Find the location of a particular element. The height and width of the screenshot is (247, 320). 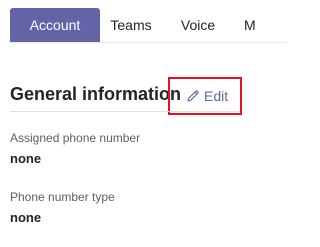

tab-bar: Account Teams Voice M is located at coordinates (148, 25).